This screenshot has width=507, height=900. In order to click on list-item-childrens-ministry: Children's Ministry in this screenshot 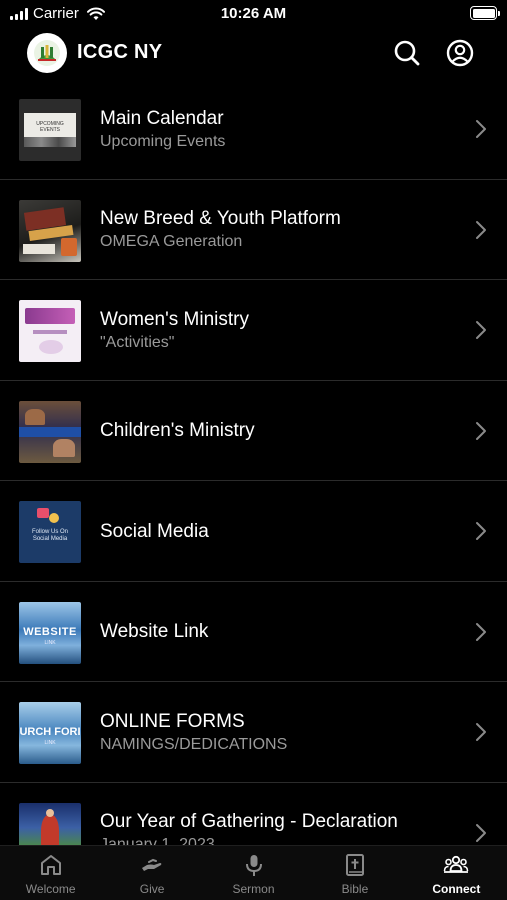, I will do `click(253, 431)`.